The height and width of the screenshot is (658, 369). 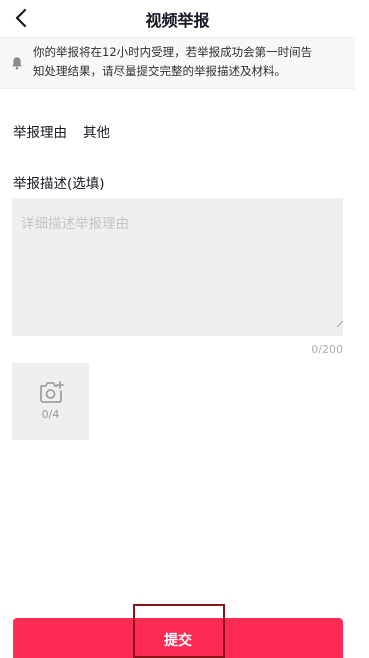 I want to click on page-title: 视频举报, so click(x=177, y=20).